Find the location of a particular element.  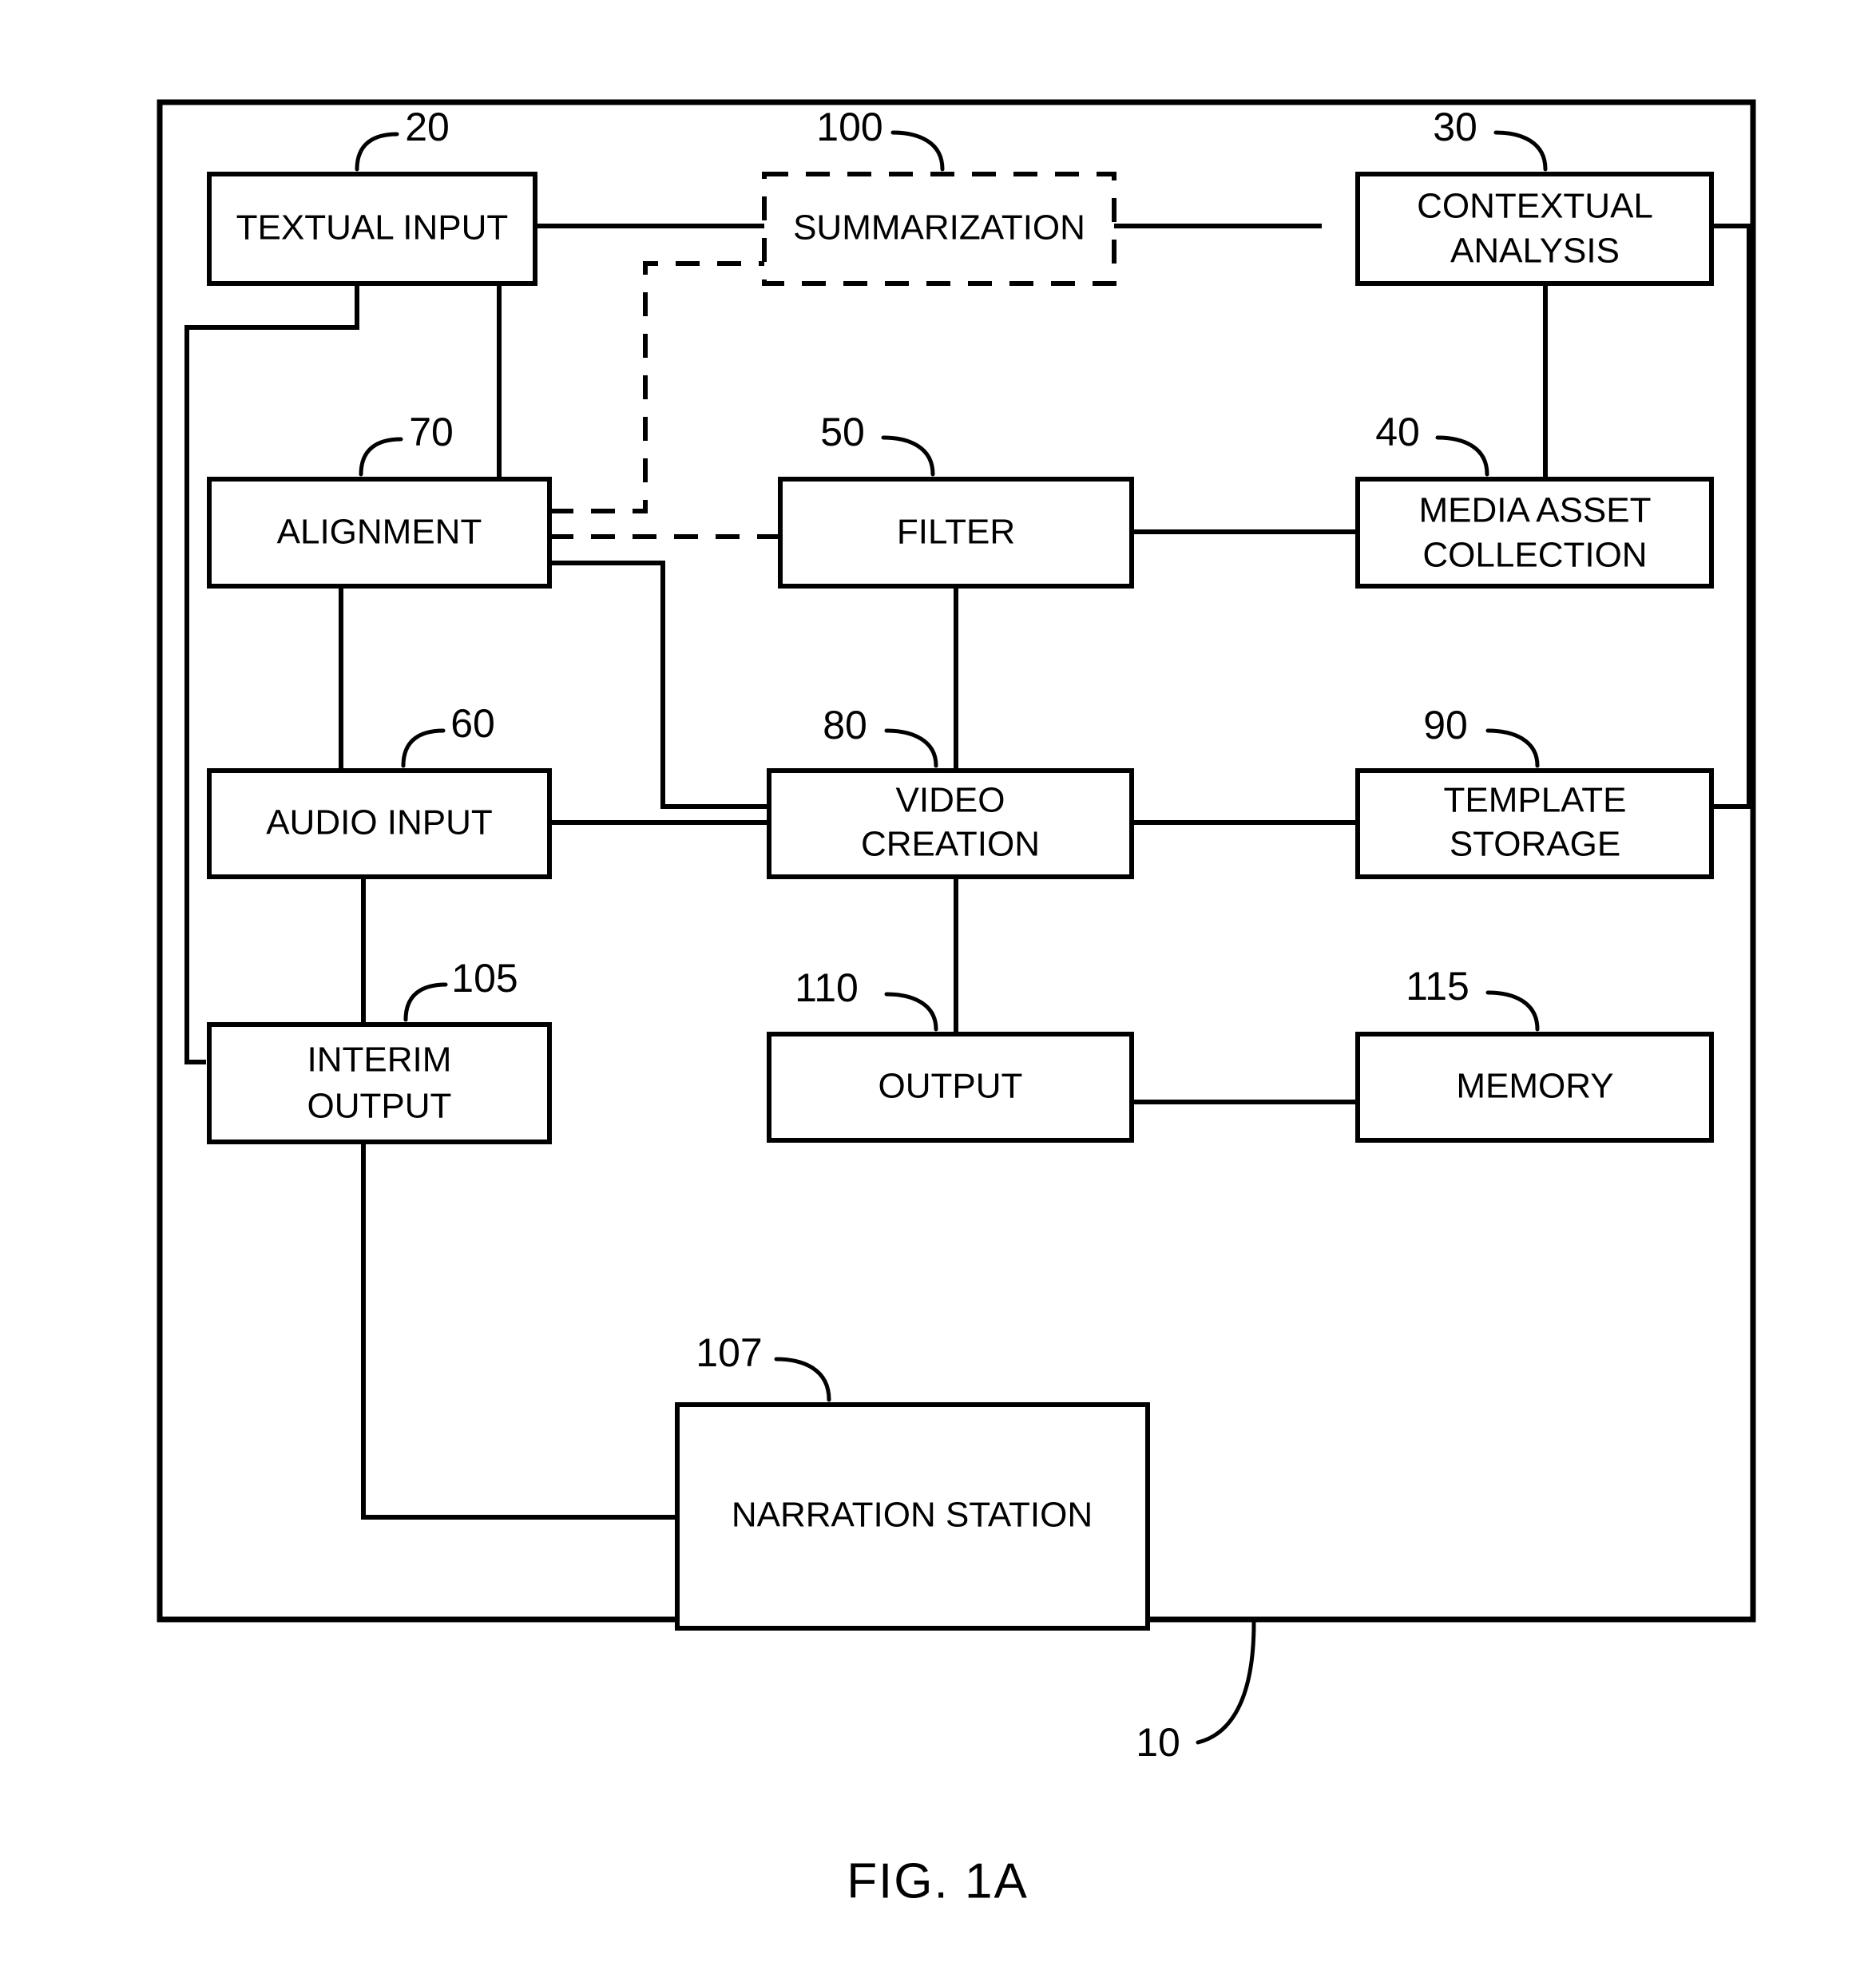

block-interim-output-label-line1: INTERIM is located at coordinates (379, 1060).